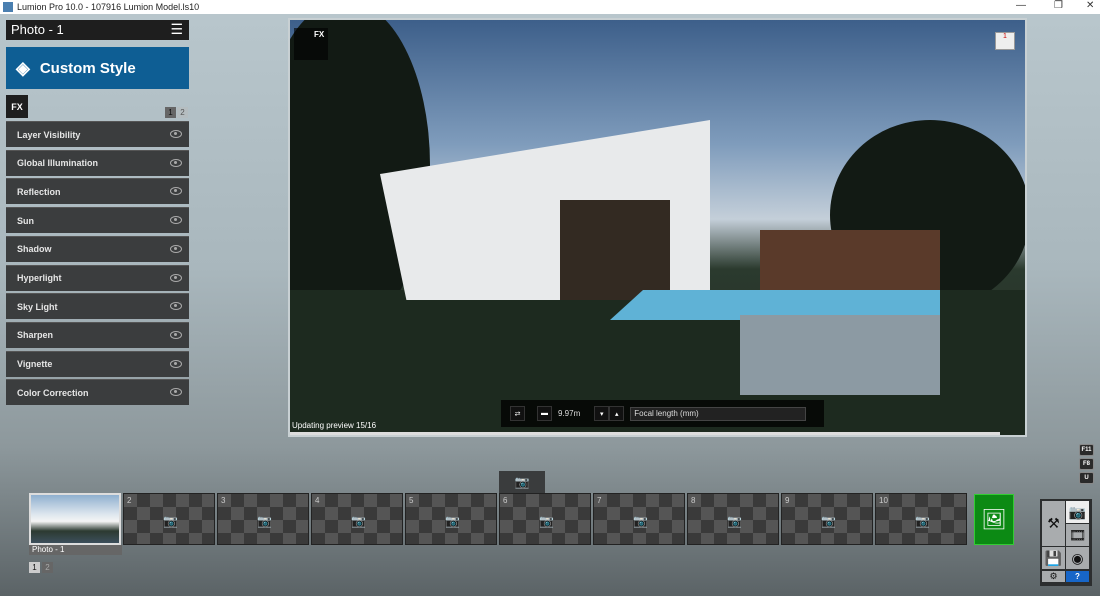  Describe the element at coordinates (1086, 464) in the screenshot. I see `key-f8: F8` at that location.